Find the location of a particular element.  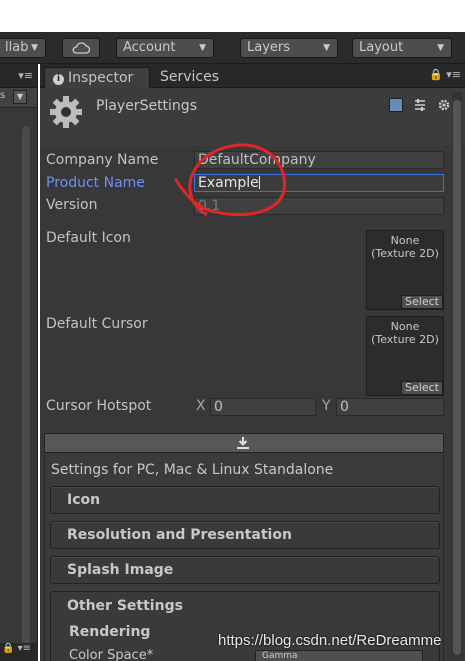

color-space-value: Gamma is located at coordinates (280, 656).